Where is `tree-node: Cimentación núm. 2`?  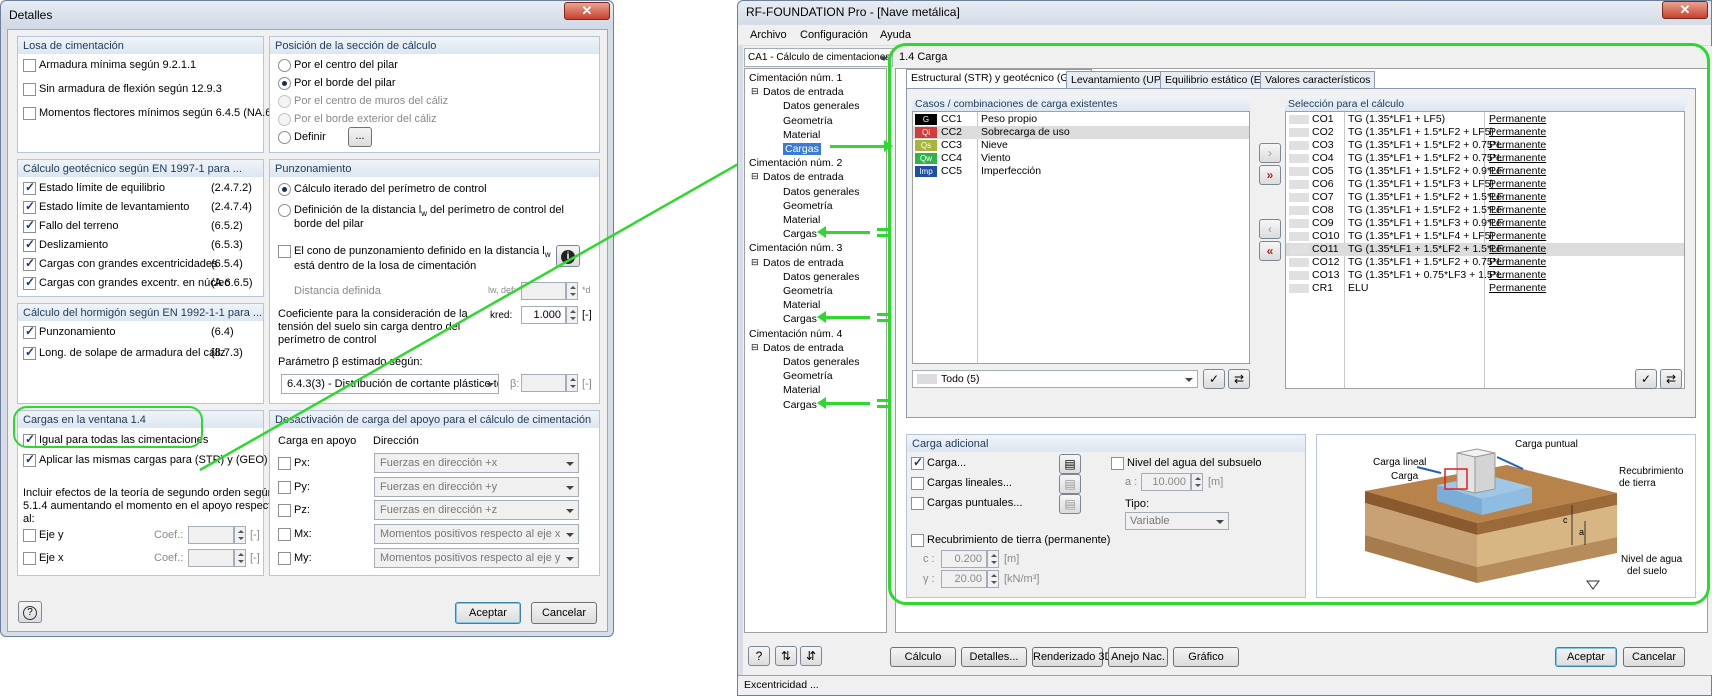 tree-node: Cimentación núm. 2 is located at coordinates (795, 163).